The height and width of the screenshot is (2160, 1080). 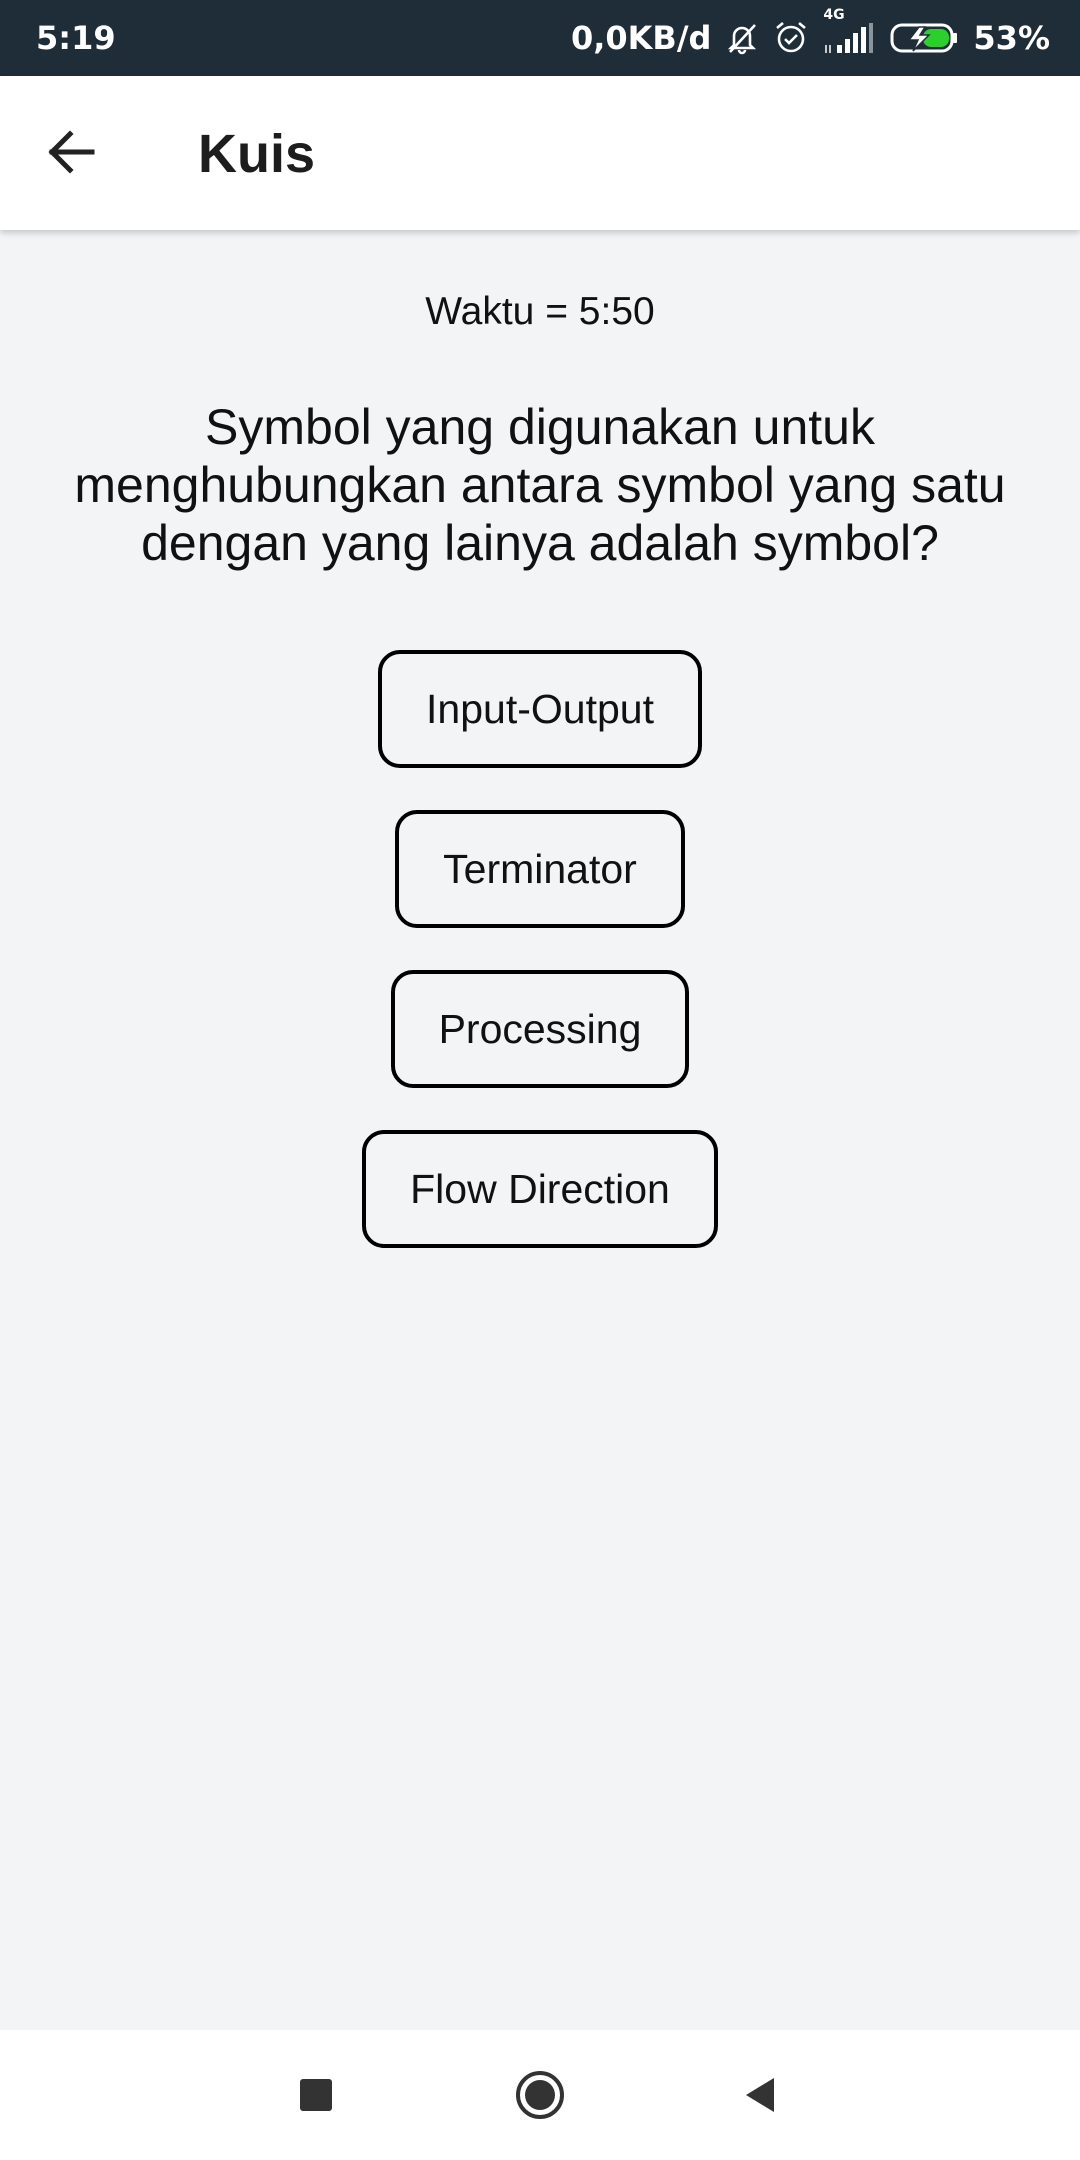 What do you see at coordinates (791, 38) in the screenshot?
I see `alarm-icon` at bounding box center [791, 38].